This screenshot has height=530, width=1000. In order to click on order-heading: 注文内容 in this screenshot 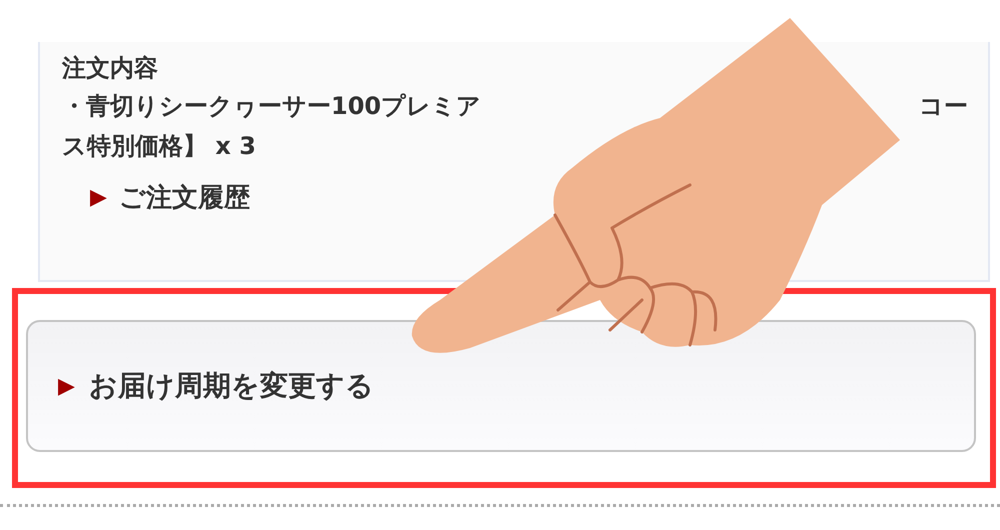, I will do `click(110, 68)`.